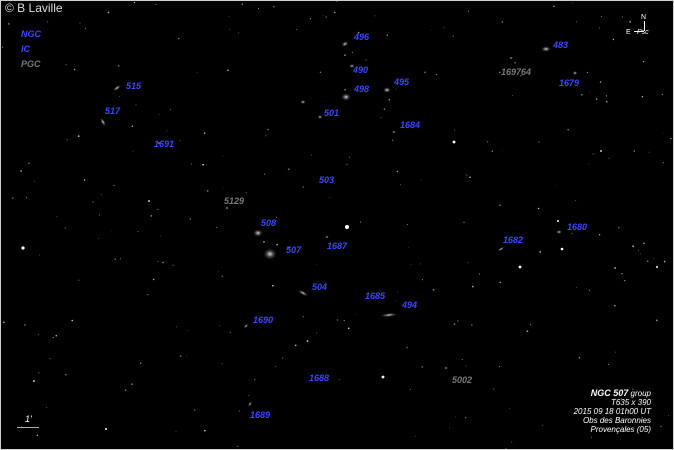 The image size is (674, 450). I want to click on label-ngc-490: 490, so click(361, 70).